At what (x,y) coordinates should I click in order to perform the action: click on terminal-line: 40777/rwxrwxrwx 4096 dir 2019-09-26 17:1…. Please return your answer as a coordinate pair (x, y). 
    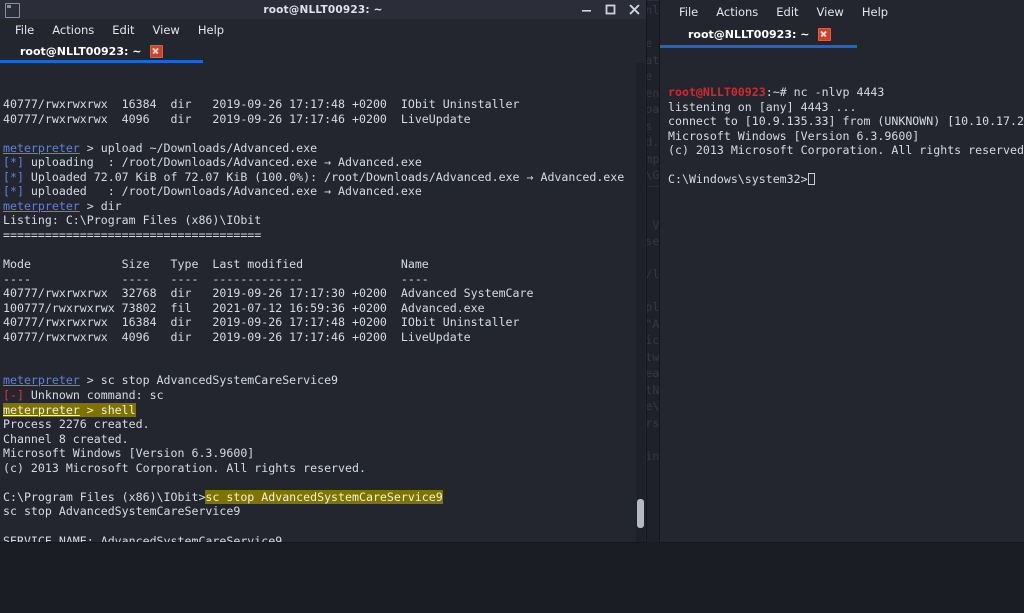
    Looking at the image, I should click on (324, 337).